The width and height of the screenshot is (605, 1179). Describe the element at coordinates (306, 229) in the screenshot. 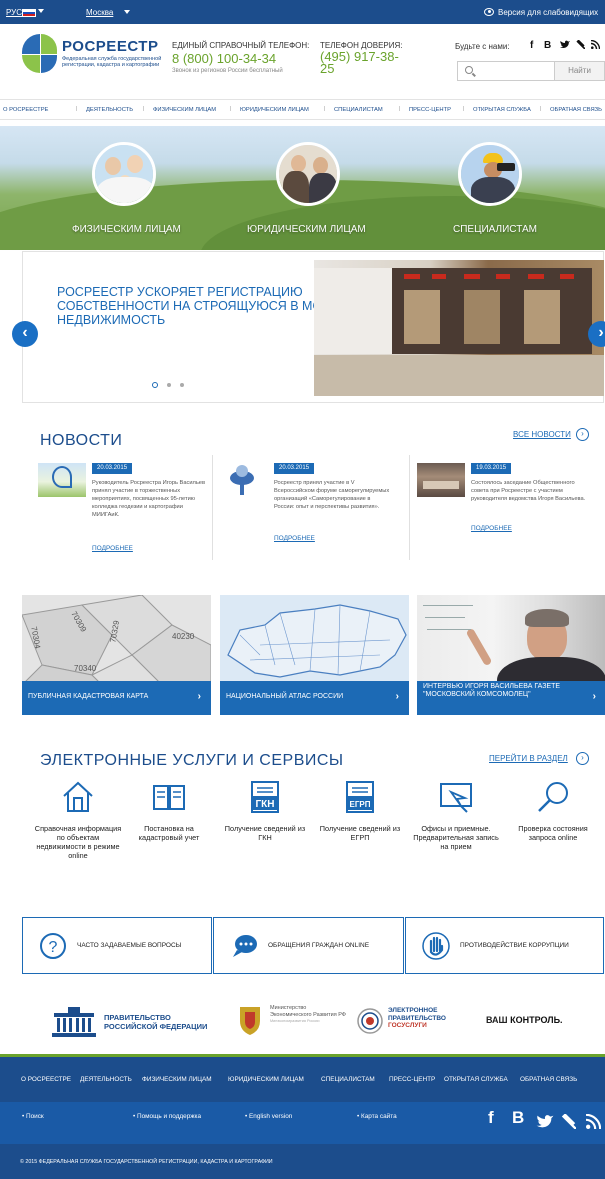

I see `hero-label-legal-entities: ЮРИДИЧЕСКИМ ЛИЦАМ` at that location.